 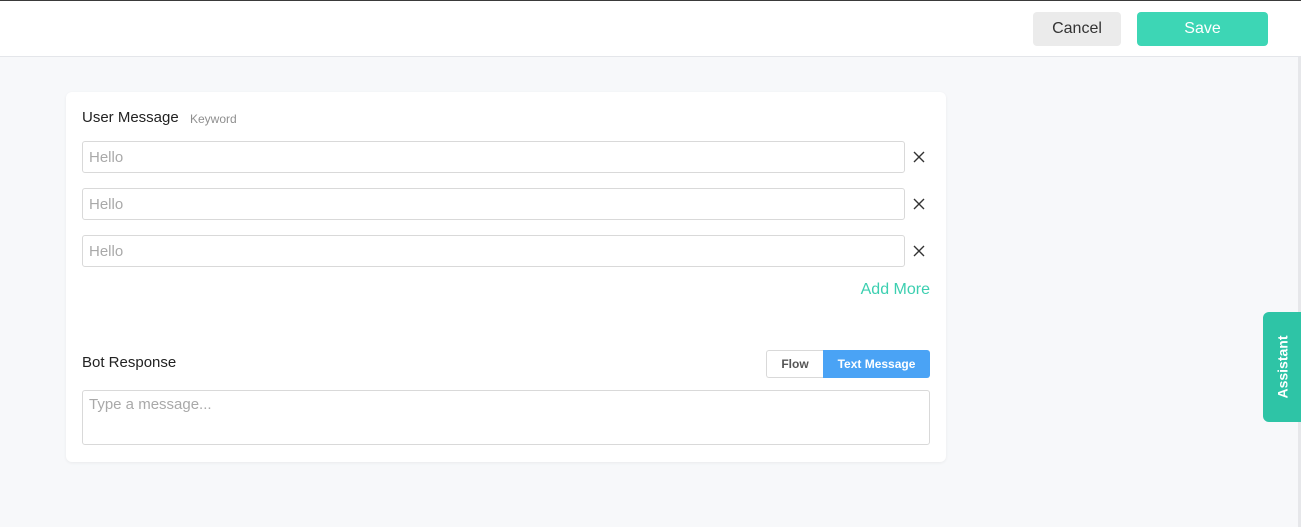 I want to click on message-textarea, so click(x=506, y=417).